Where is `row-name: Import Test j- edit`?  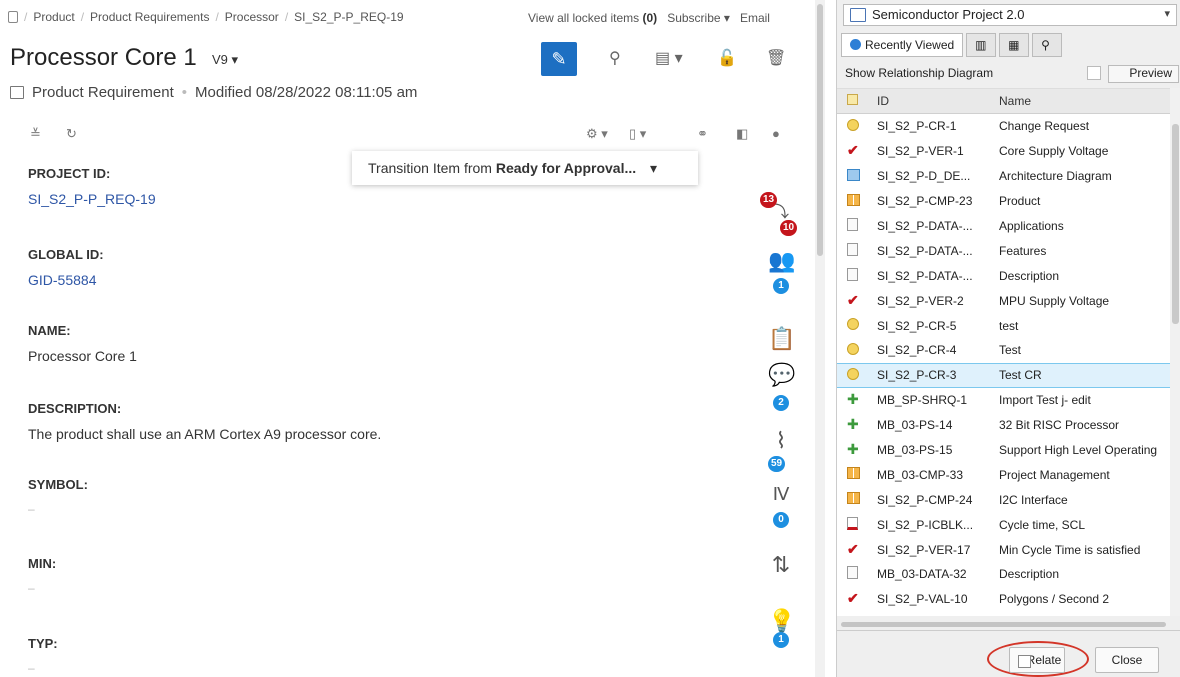
row-name: Import Test j- edit is located at coordinates (1045, 400).